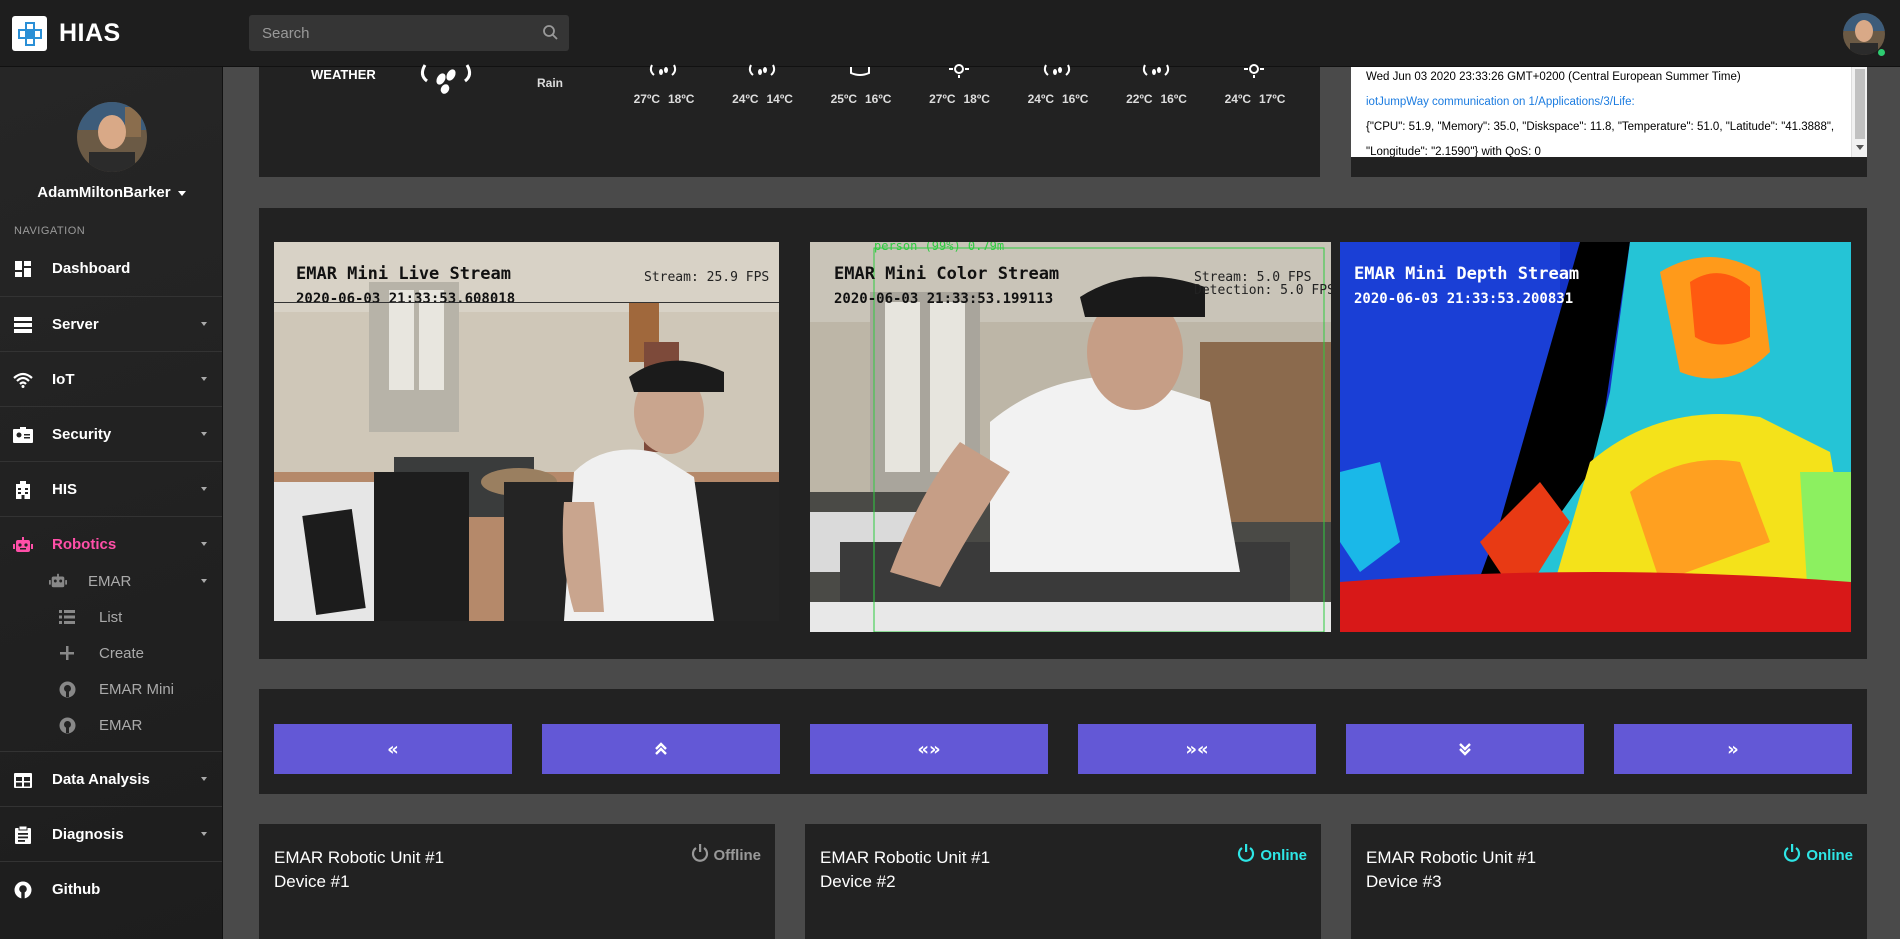 This screenshot has height=939, width=1900. I want to click on sidebar-item-data-analysis: Data Analysis, so click(111, 778).